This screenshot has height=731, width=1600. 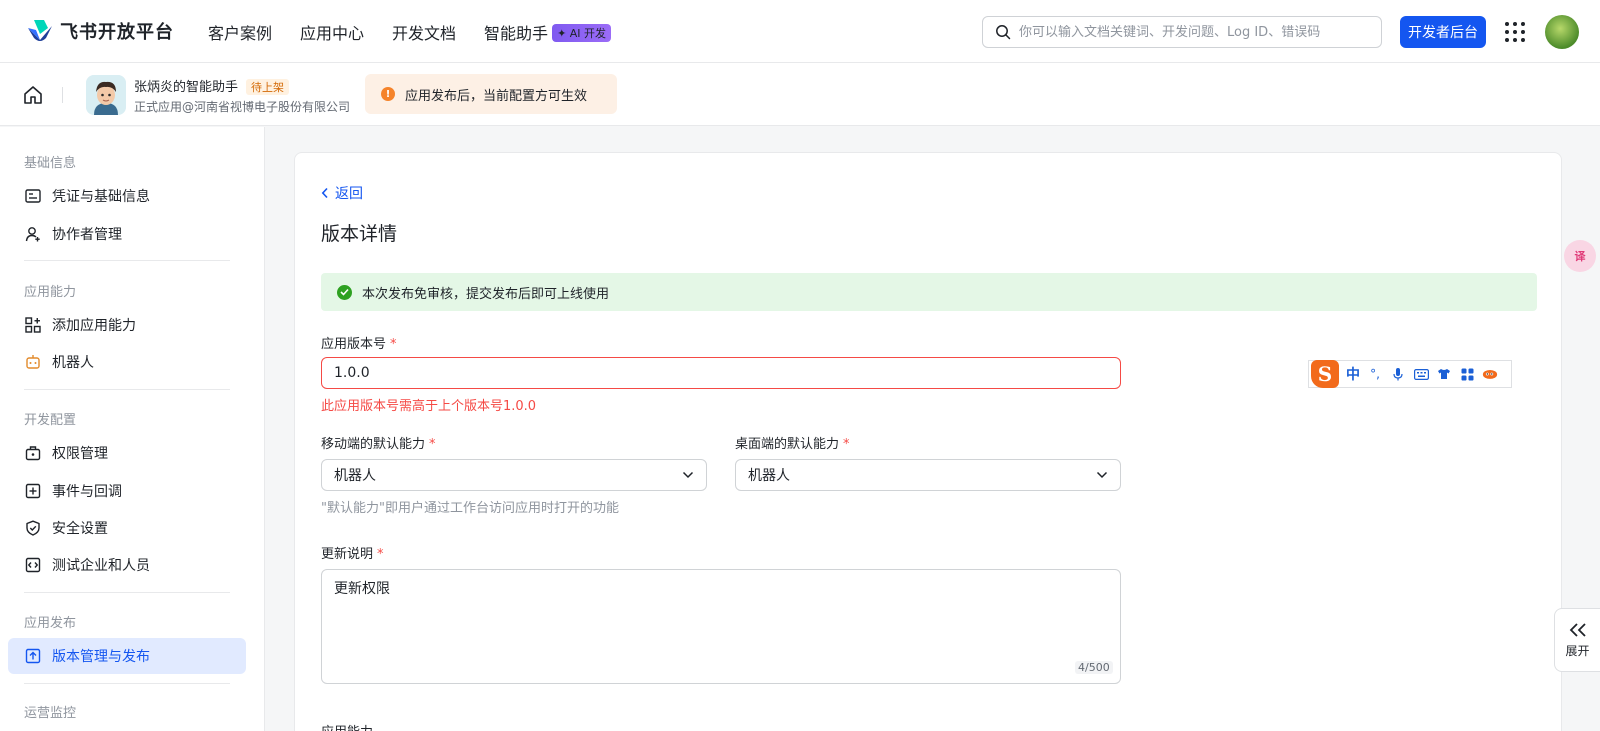 I want to click on version-number-input, so click(x=721, y=373).